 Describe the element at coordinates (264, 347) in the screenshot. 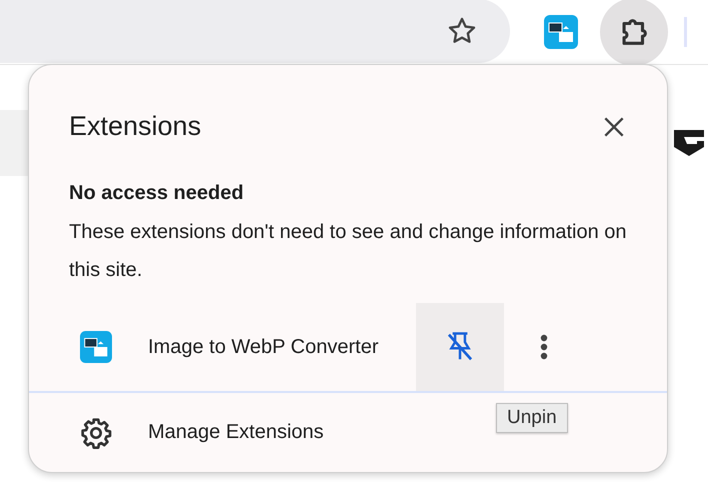

I see `extension-name: Image to WebP Converter` at that location.